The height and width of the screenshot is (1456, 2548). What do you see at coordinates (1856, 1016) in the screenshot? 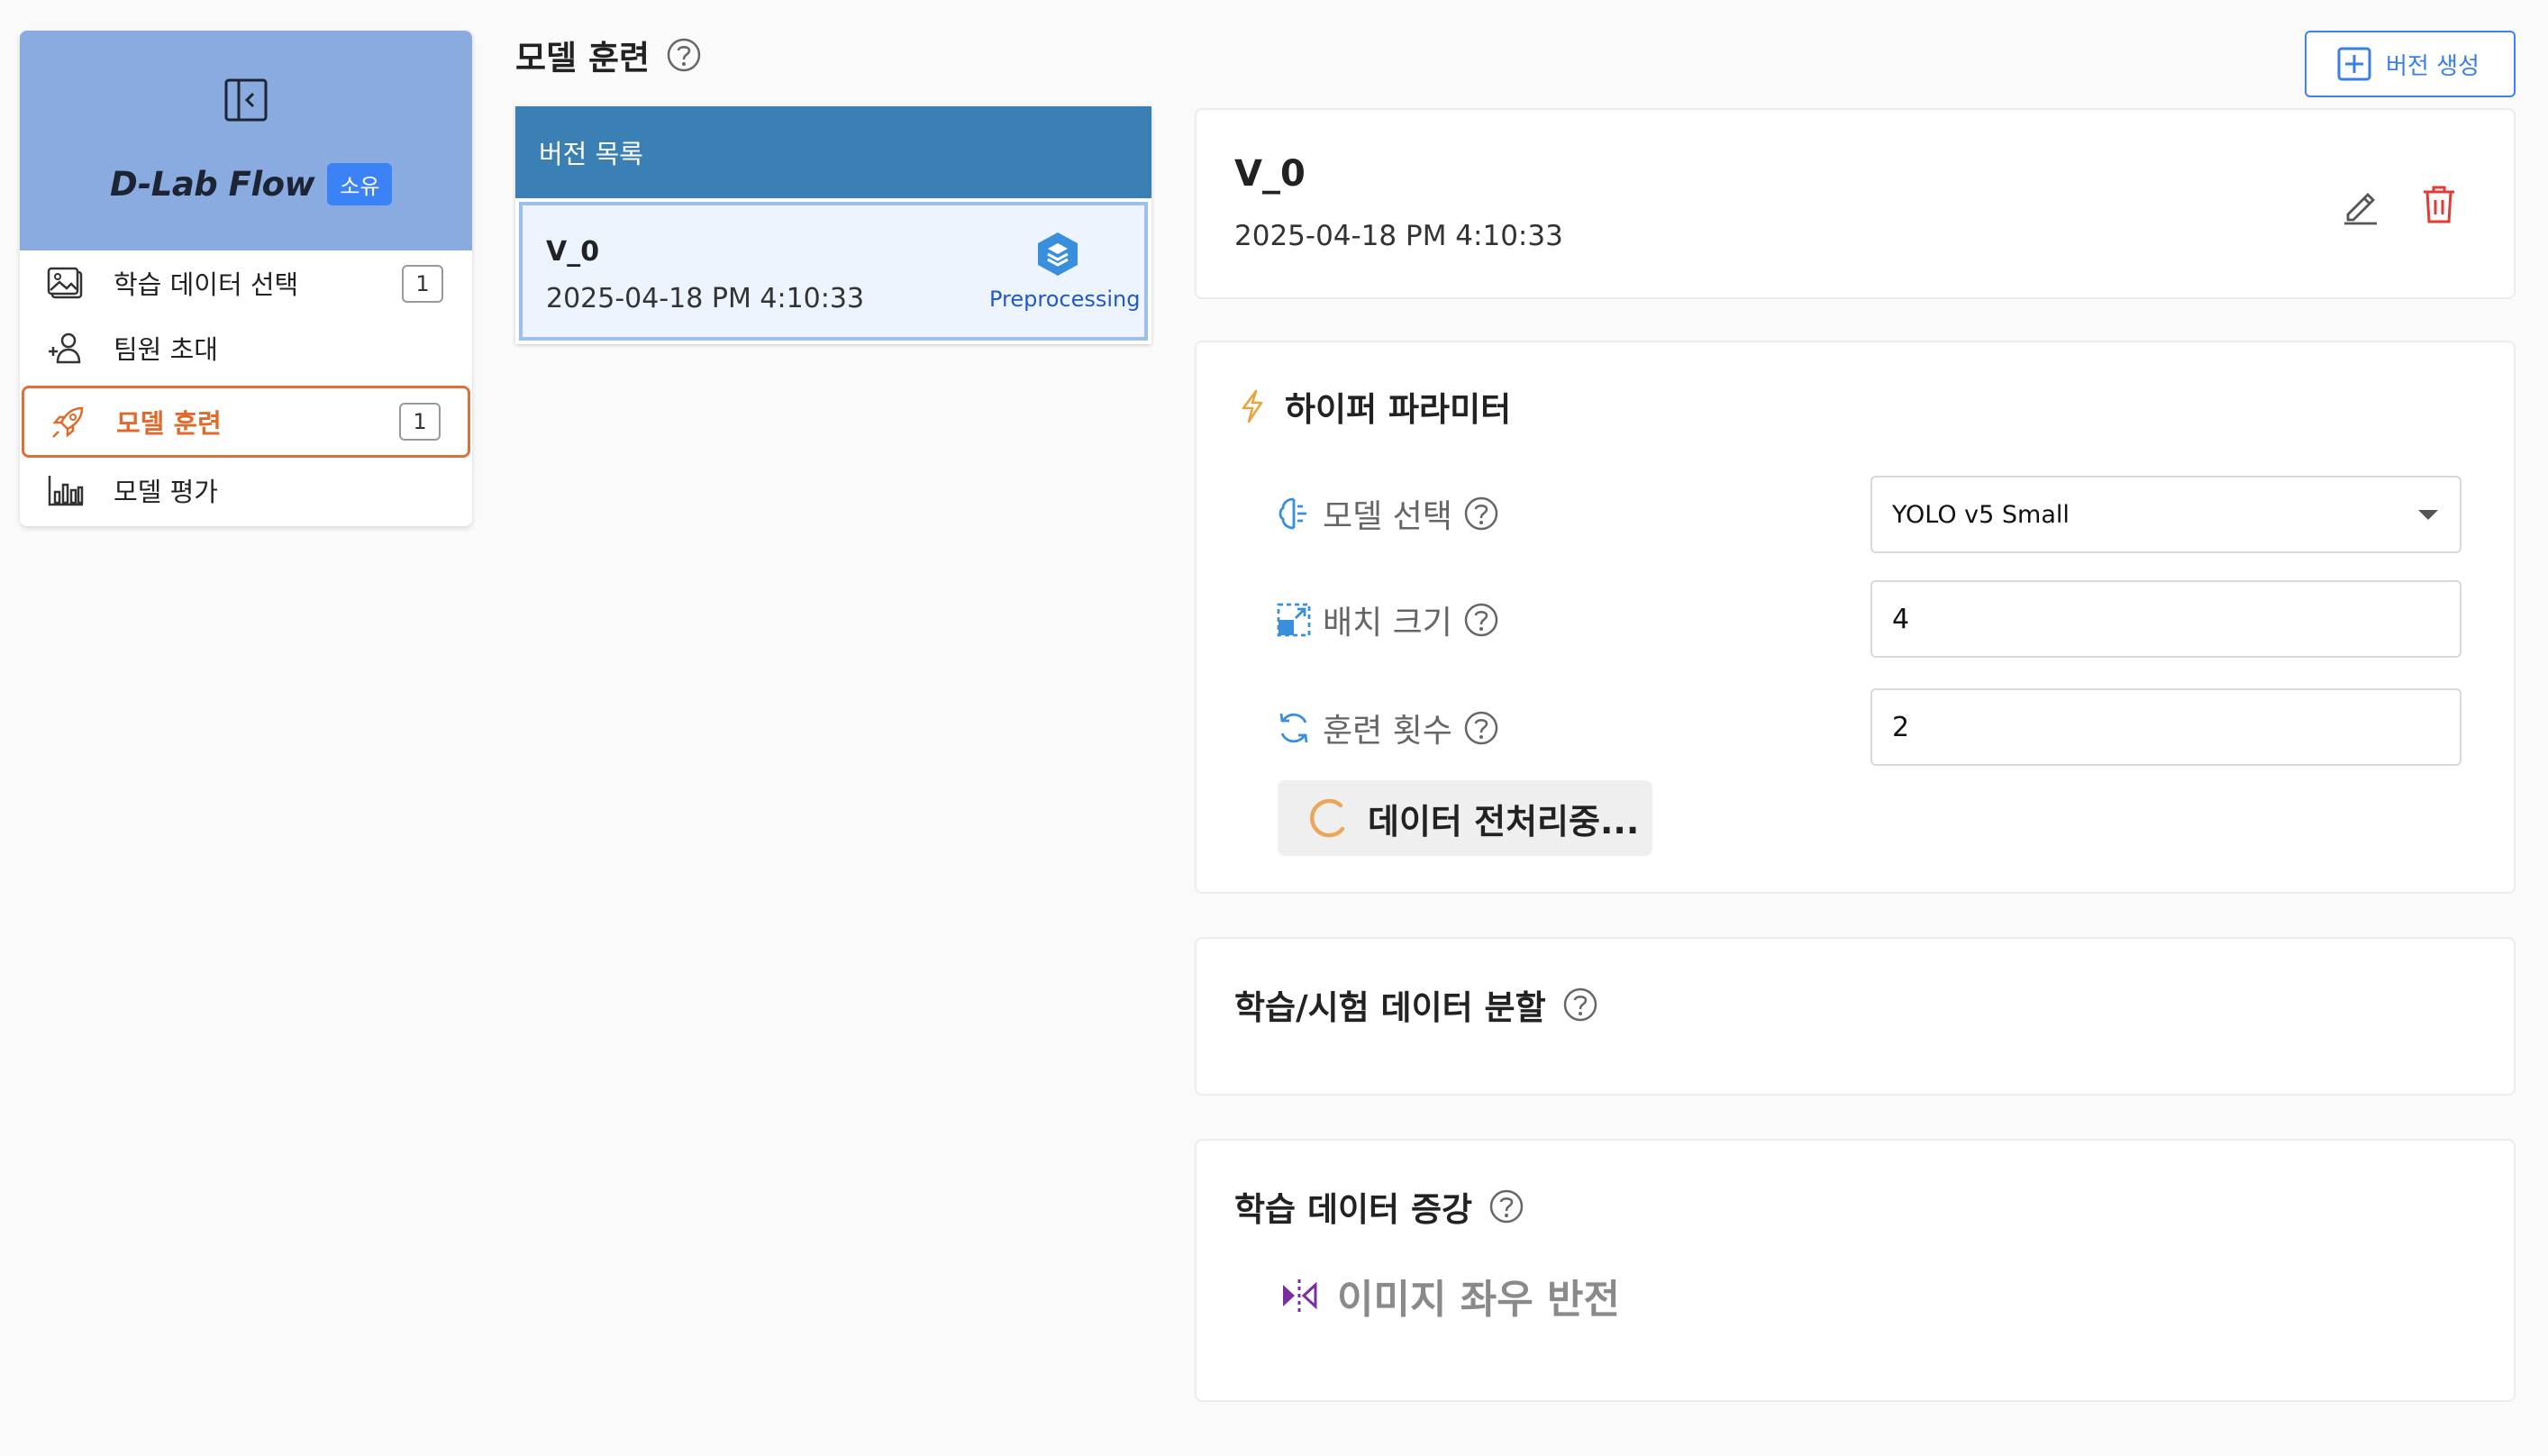
I see `data-split-card: 학습/시험 데이터 분할` at bounding box center [1856, 1016].